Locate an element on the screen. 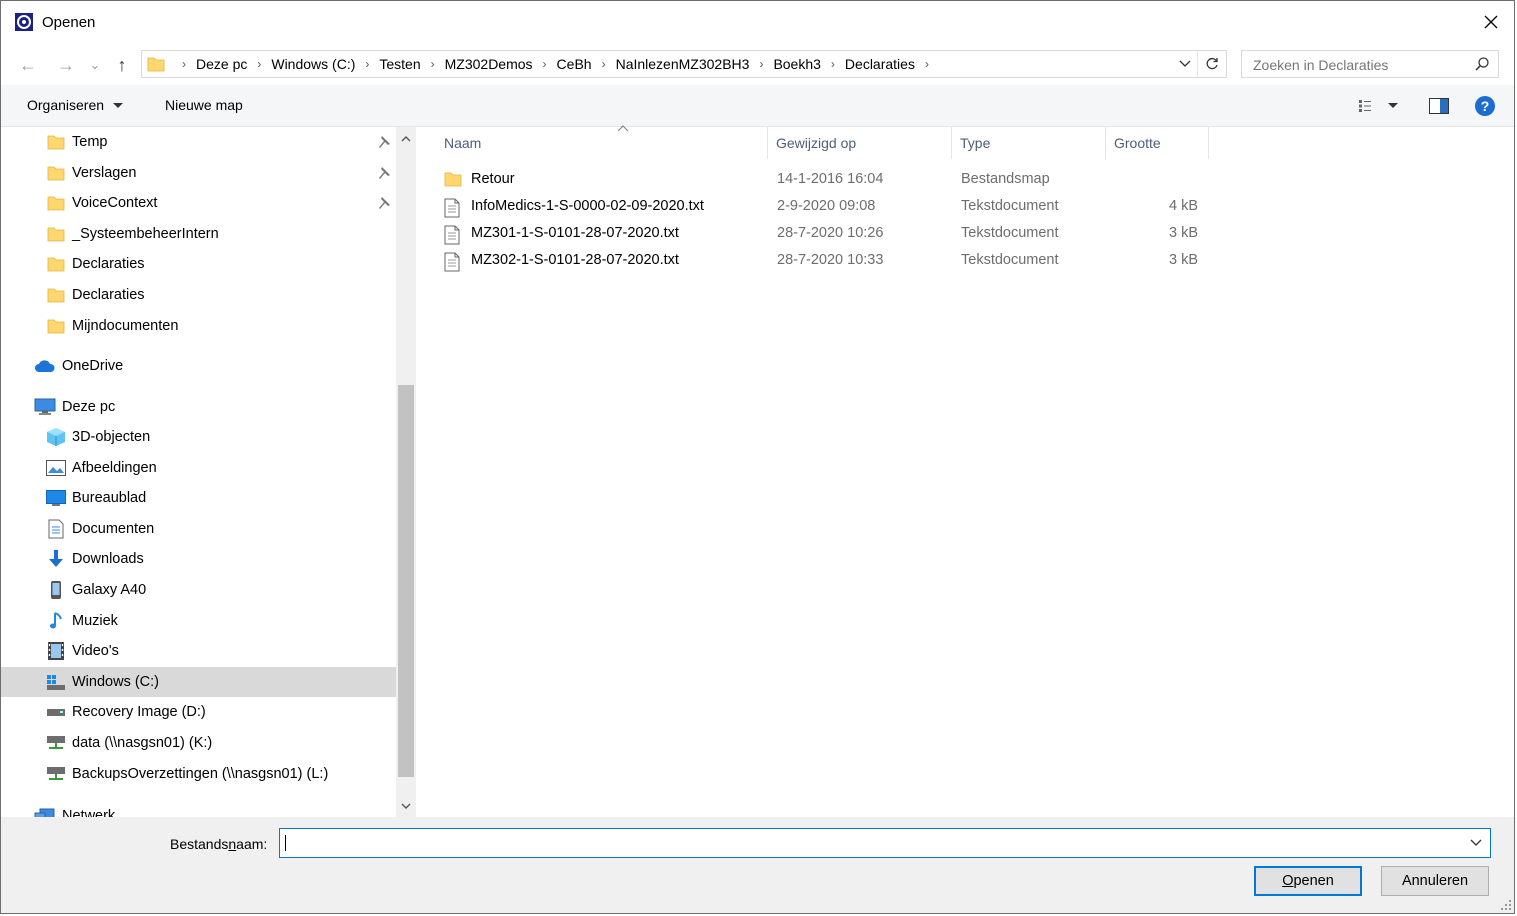  chevron-down-icon: ⌄ is located at coordinates (95, 64).